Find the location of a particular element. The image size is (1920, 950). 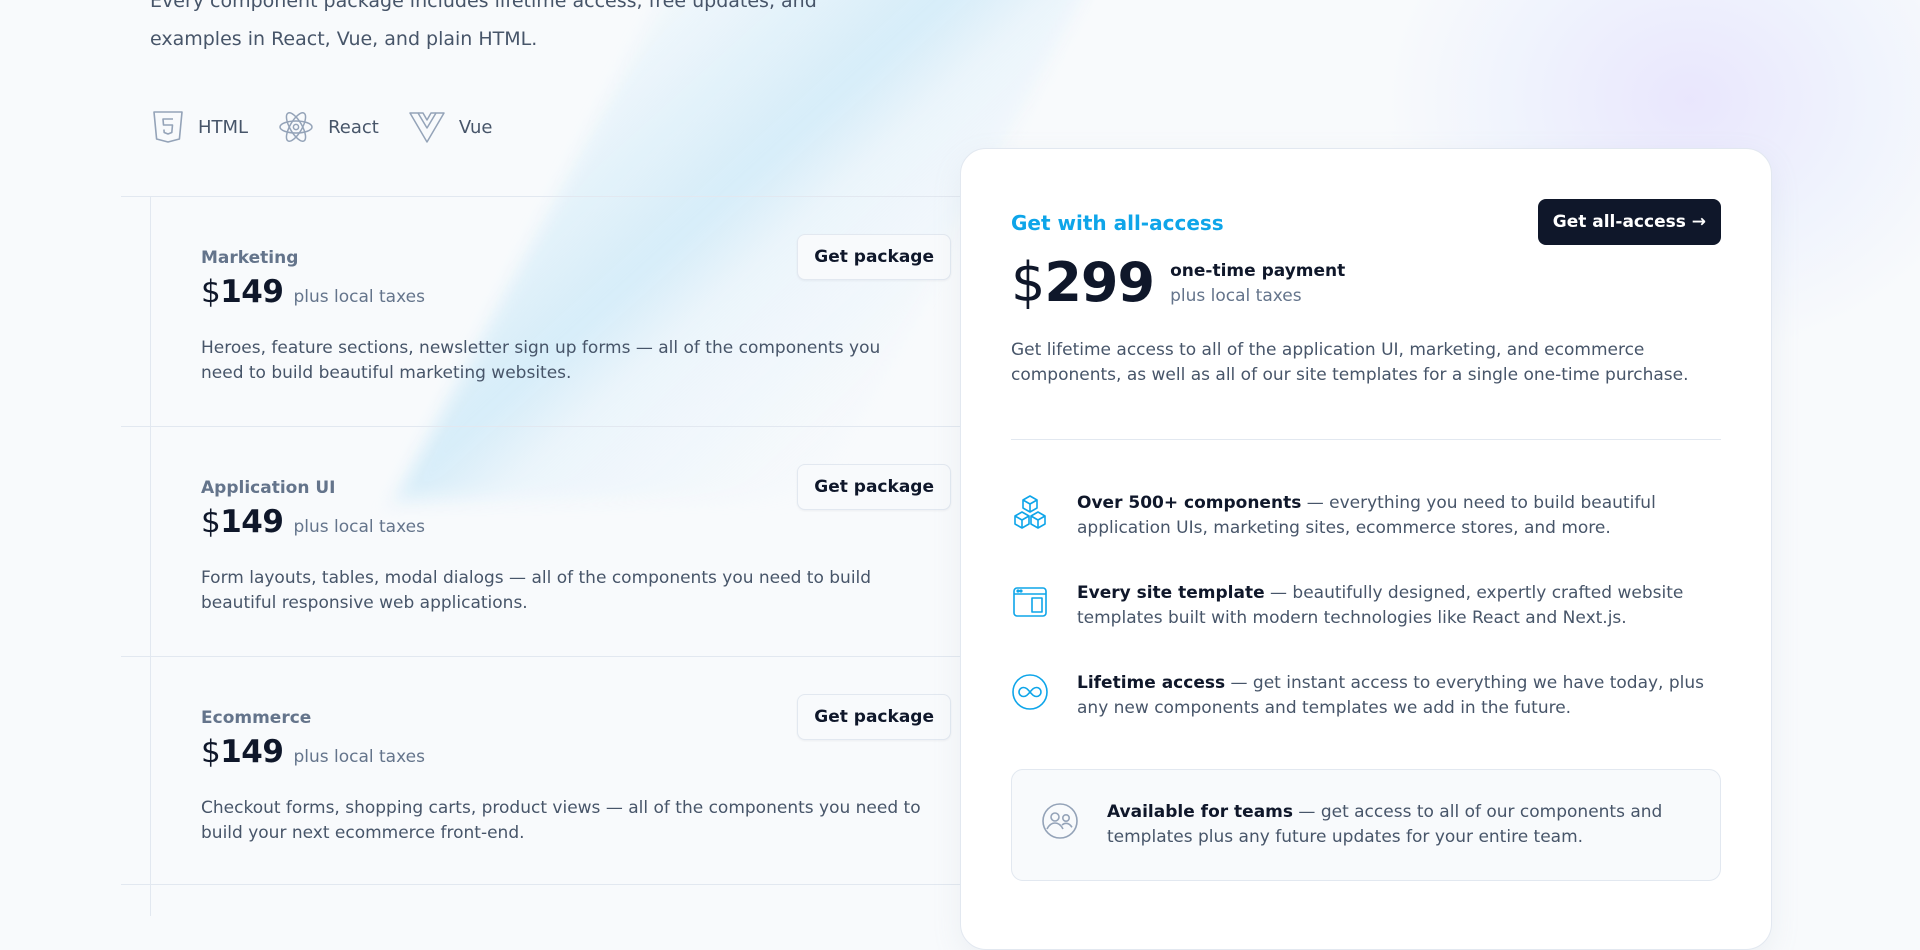

framework-vue: Vue is located at coordinates (451, 127).